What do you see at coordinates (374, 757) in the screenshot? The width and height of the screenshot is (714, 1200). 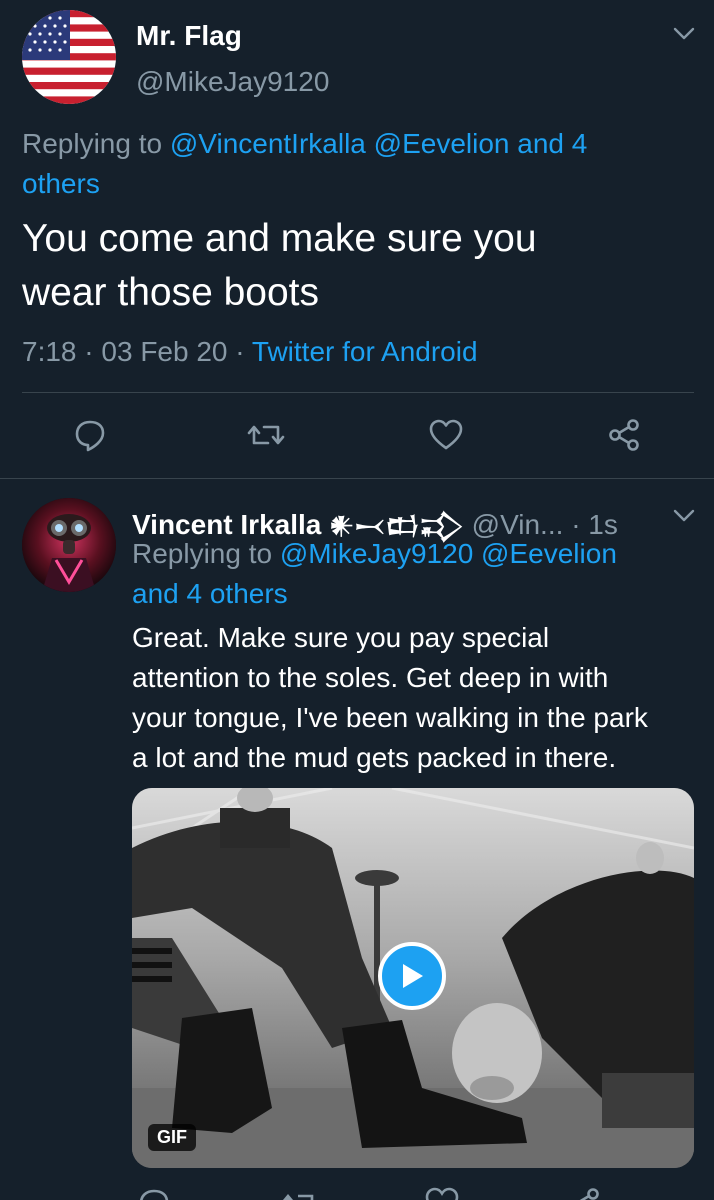 I see `reply-text-line: a lot and the mud gets packed in there.` at bounding box center [374, 757].